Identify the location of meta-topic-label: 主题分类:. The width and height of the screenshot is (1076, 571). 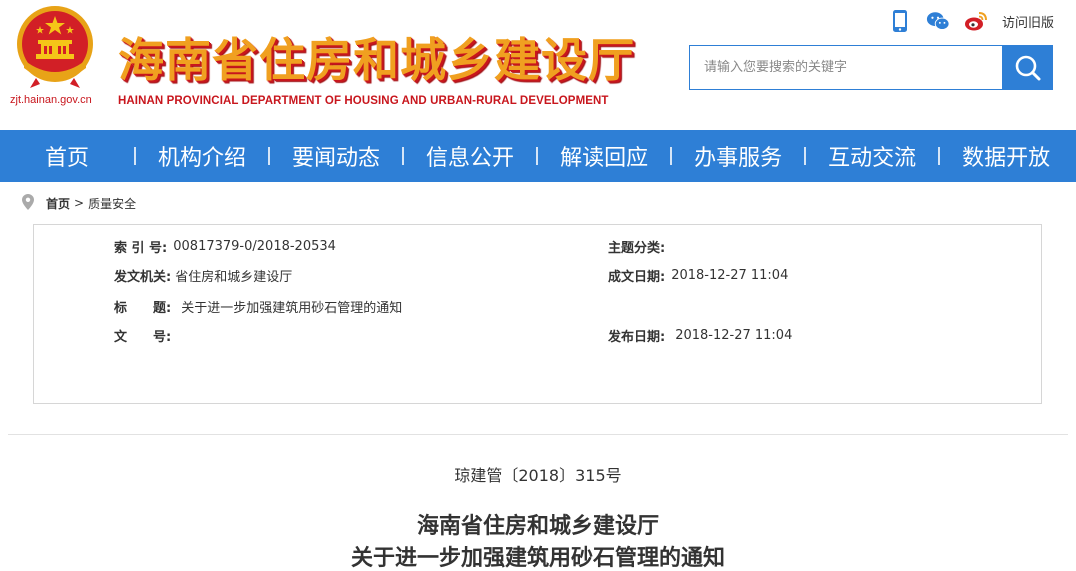
(637, 248).